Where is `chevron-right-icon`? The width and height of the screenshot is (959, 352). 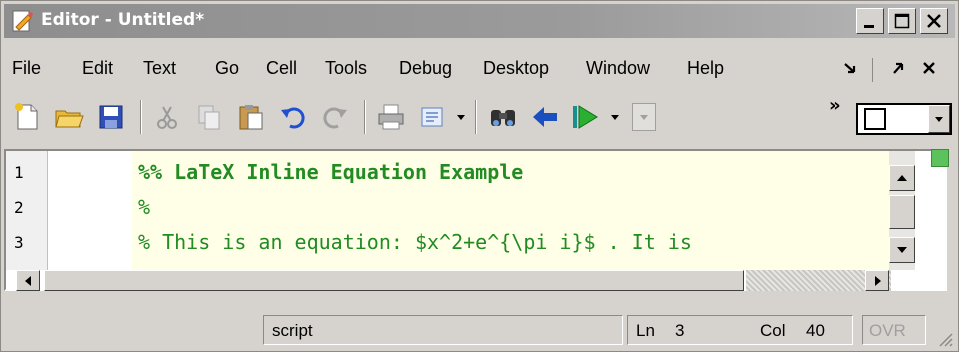
chevron-right-icon is located at coordinates (878, 281).